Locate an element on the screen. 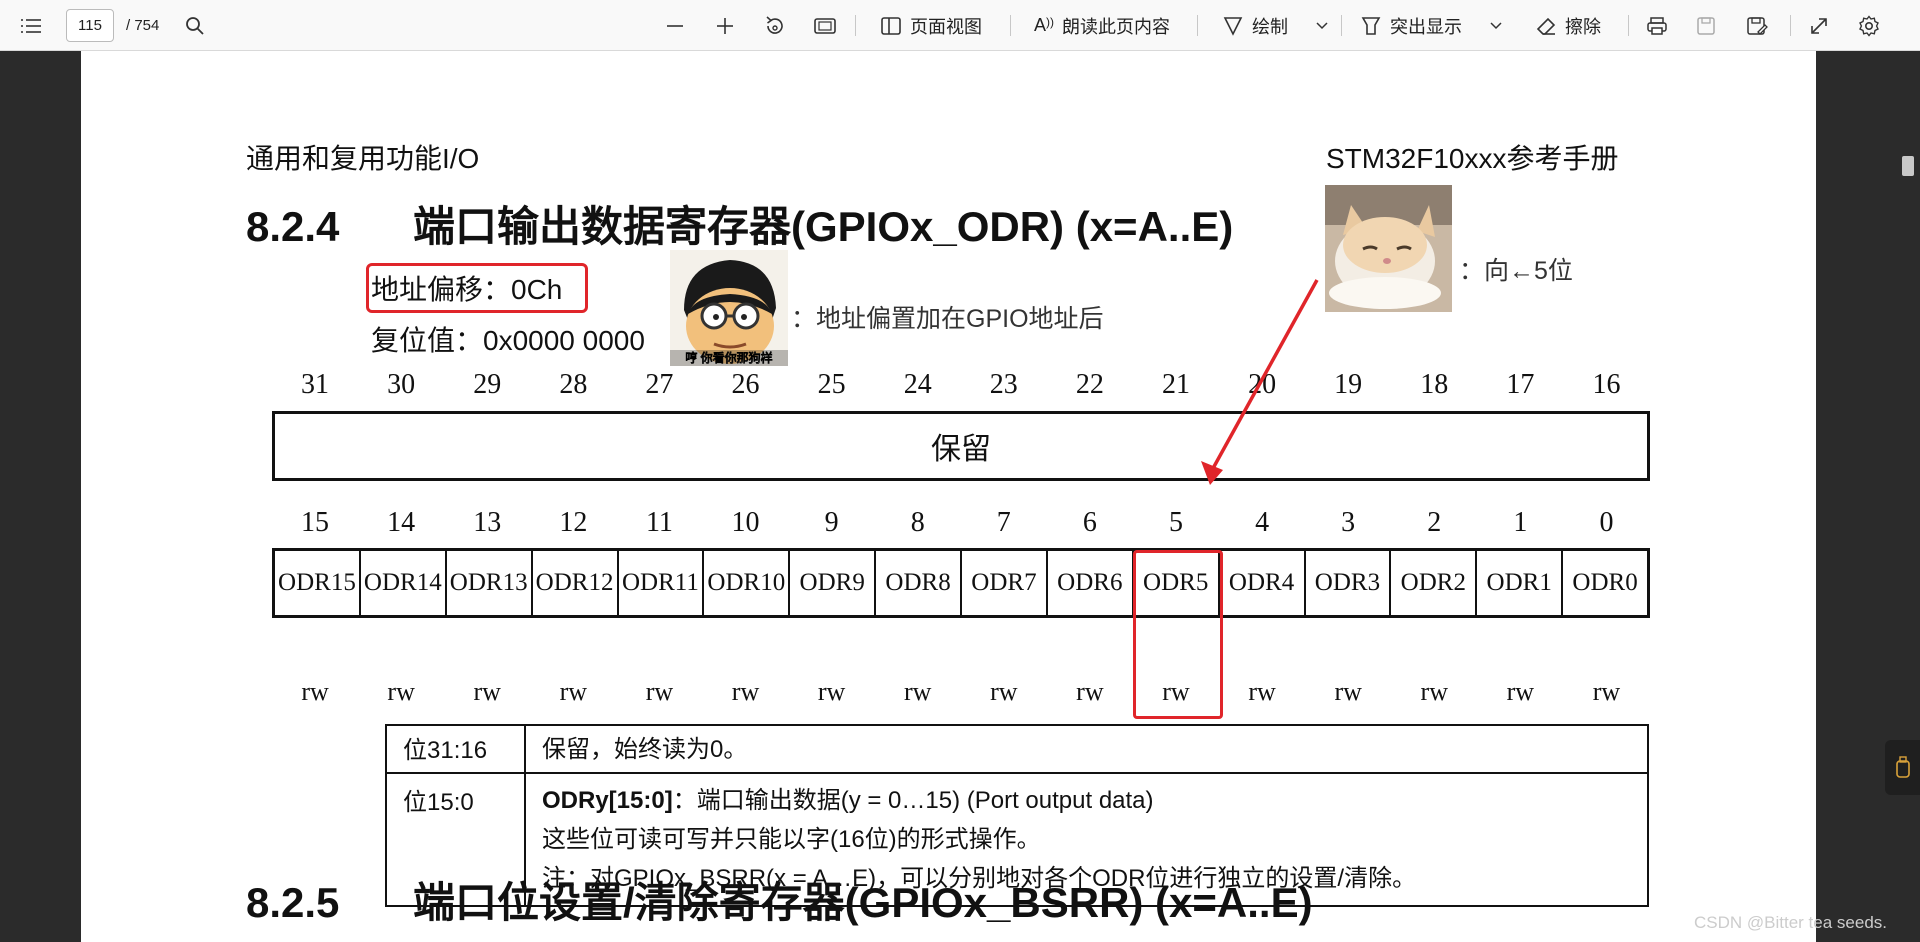 This screenshot has height=942, width=1920. watermark: CSDN @Bitter tea seeds. is located at coordinates (1790, 922).